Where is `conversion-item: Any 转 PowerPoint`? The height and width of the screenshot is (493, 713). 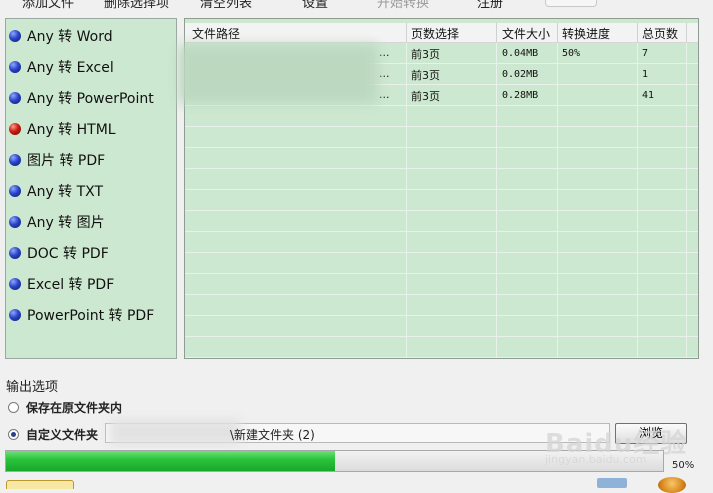 conversion-item: Any 转 PowerPoint is located at coordinates (81, 98).